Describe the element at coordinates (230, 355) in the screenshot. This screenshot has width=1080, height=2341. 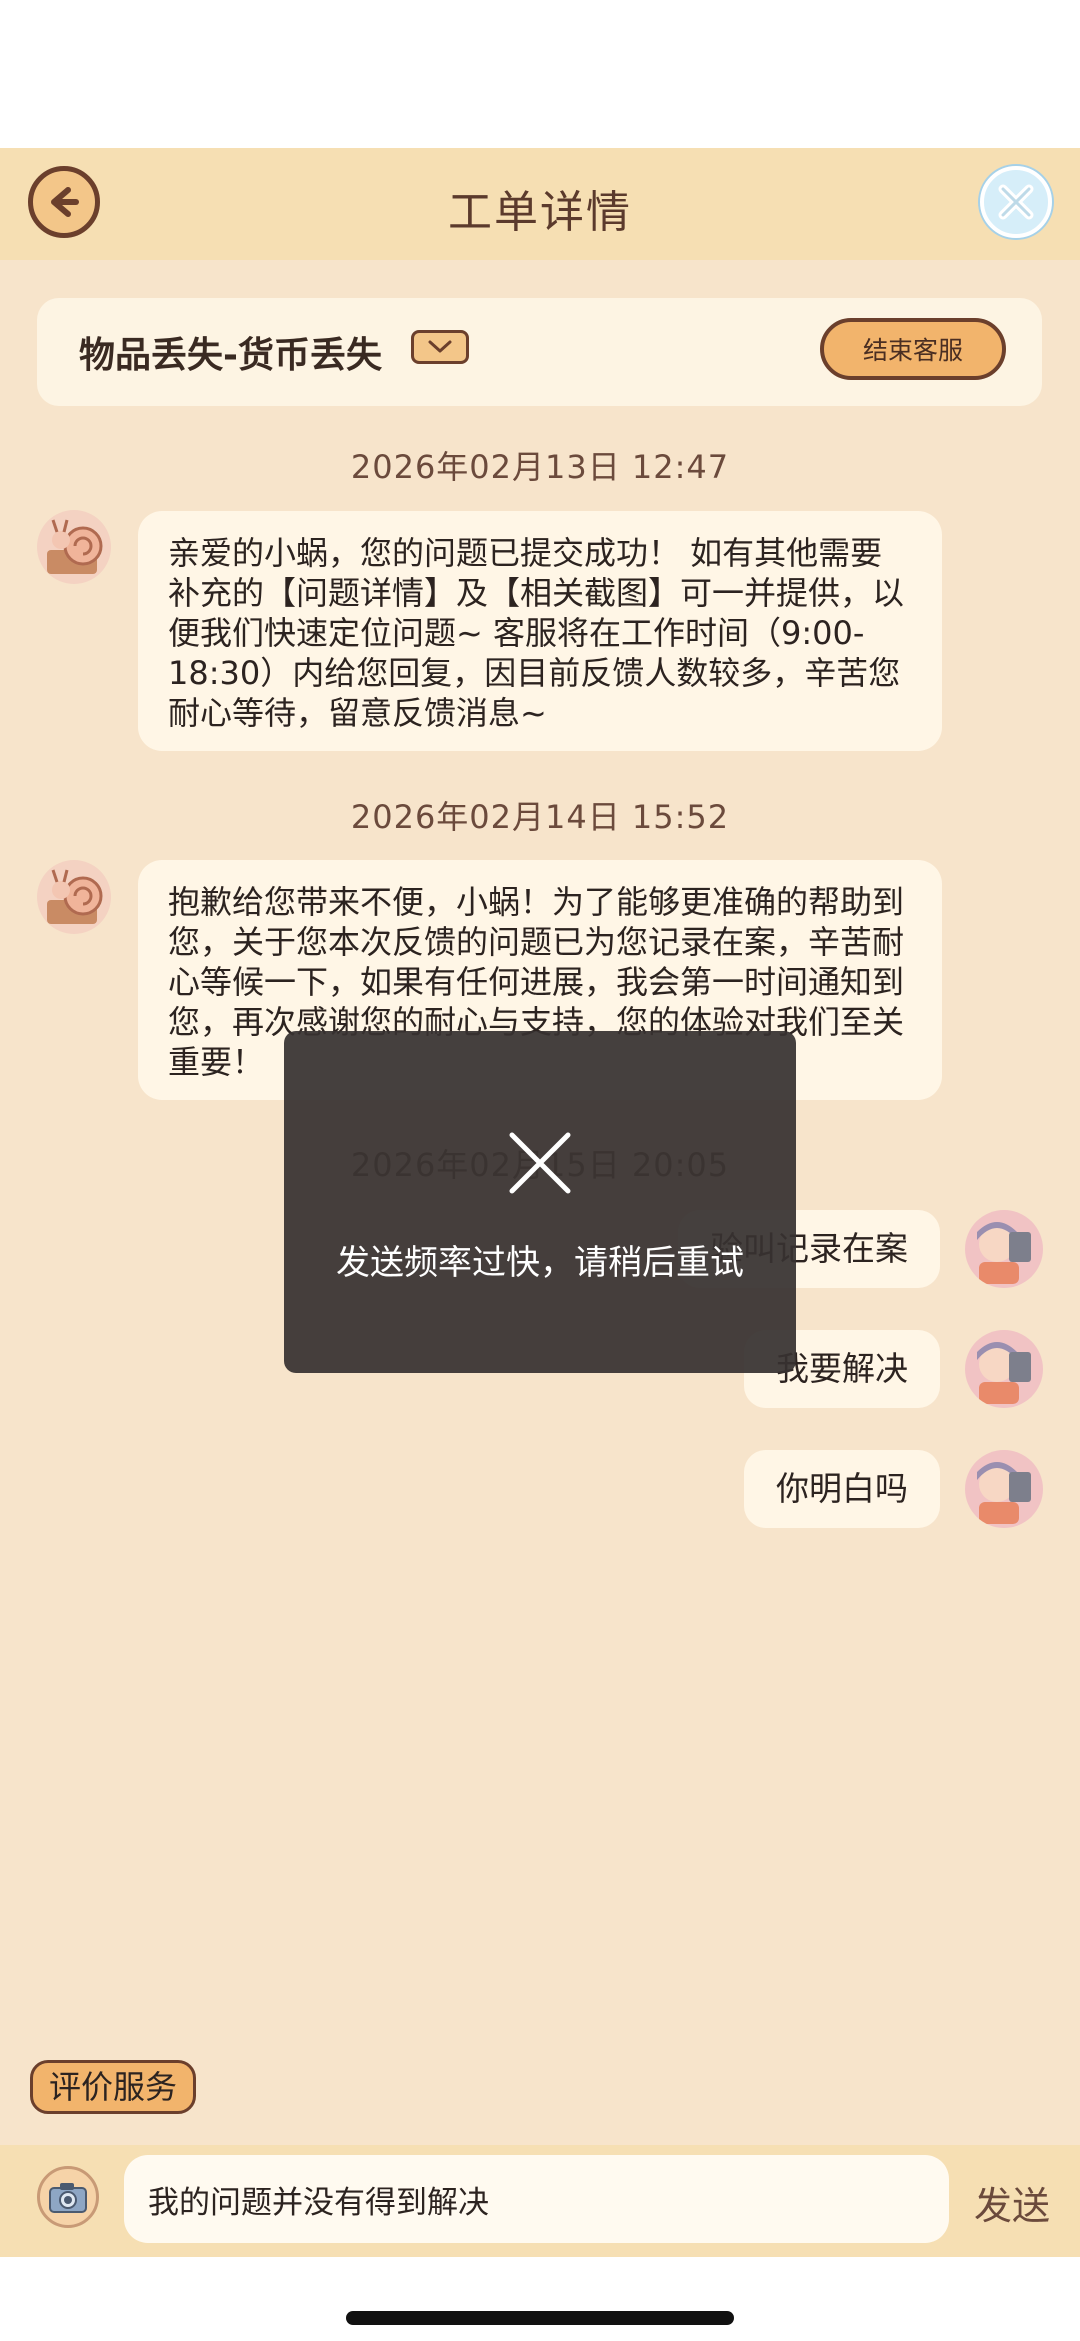
I see `ticket-title: 物品丢失-货币丢失` at that location.